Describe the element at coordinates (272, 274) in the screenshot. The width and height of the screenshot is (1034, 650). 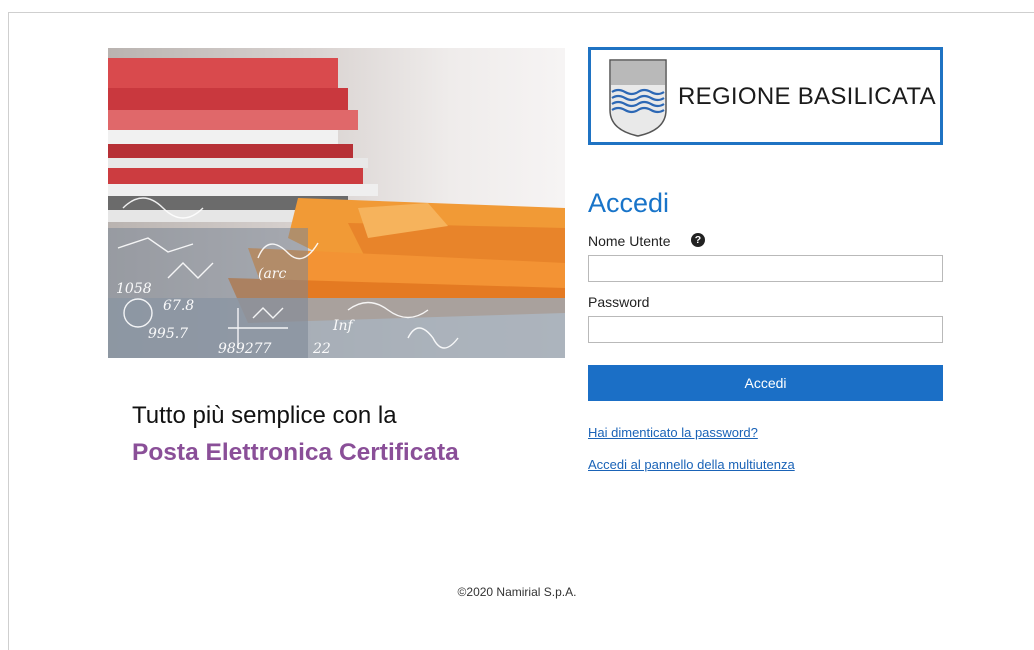
I see `svg-text: (arc` at that location.